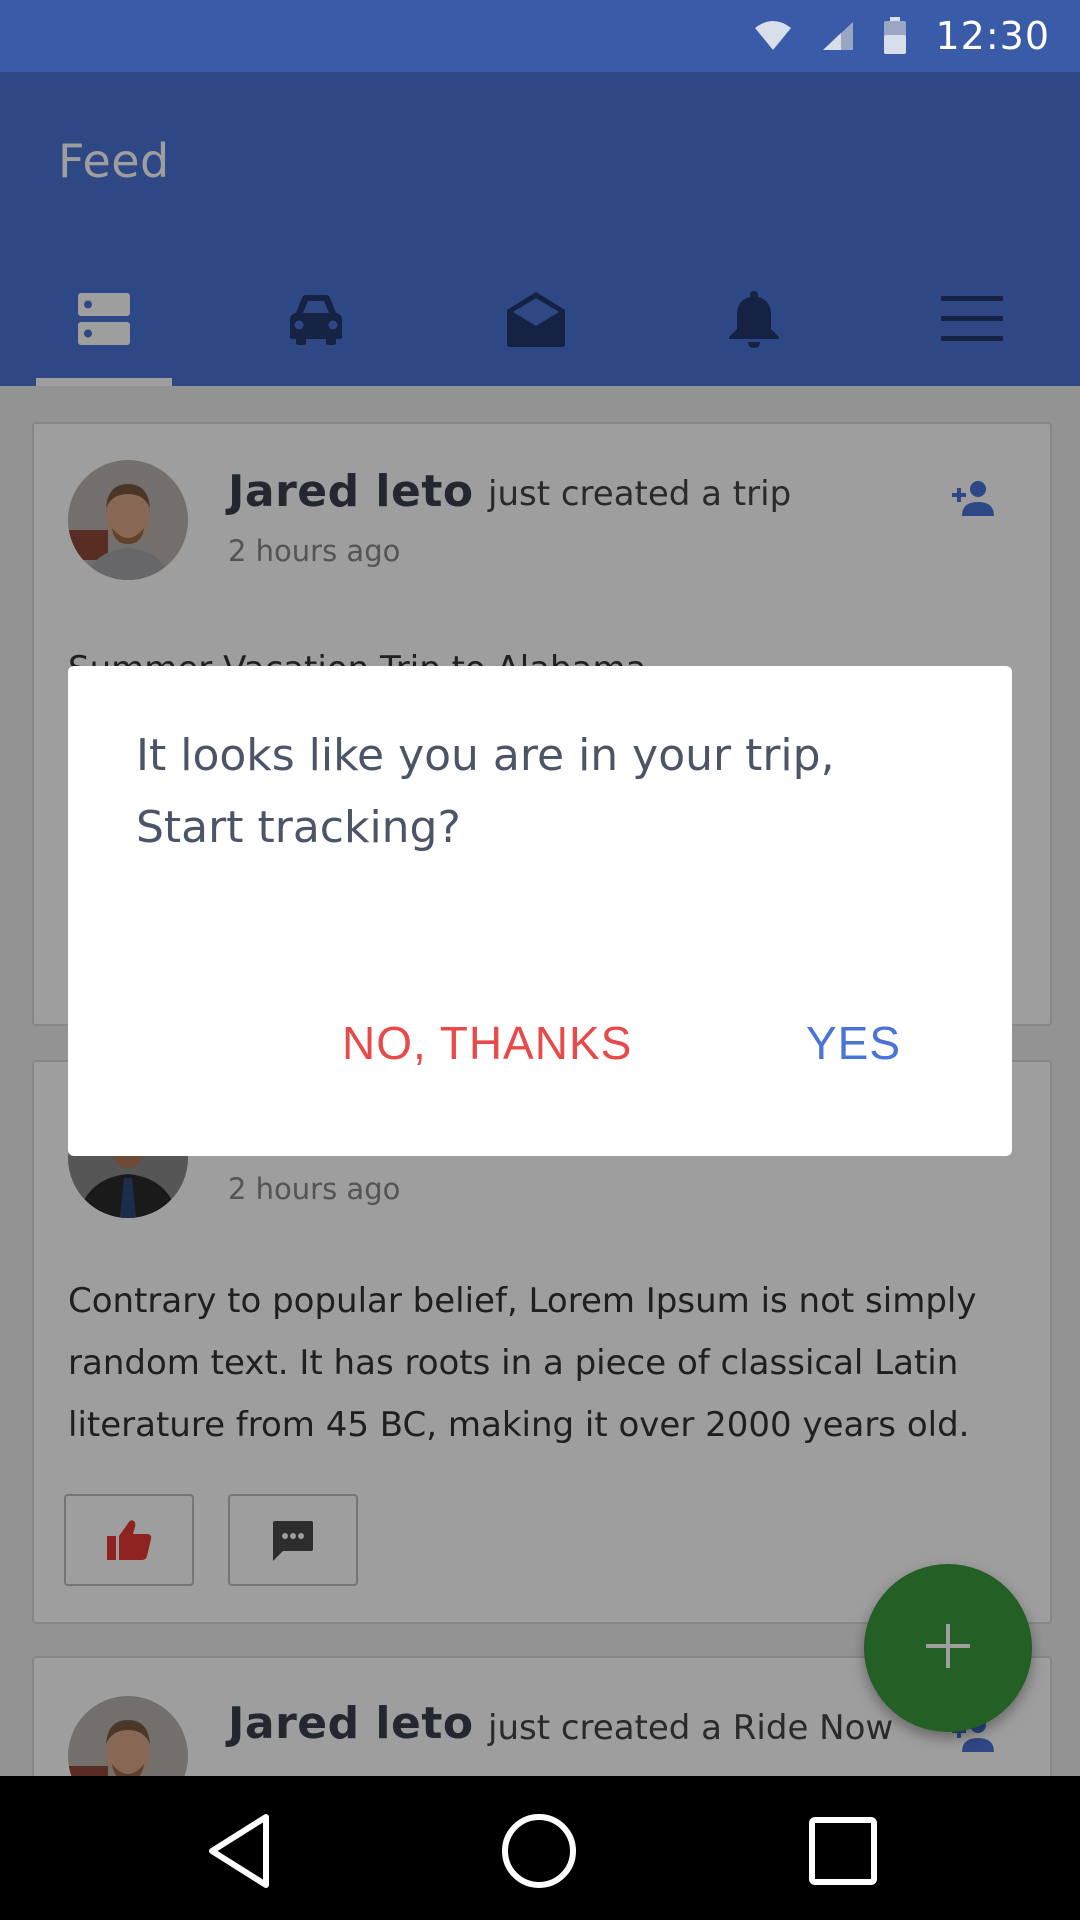 Image resolution: width=1080 pixels, height=1920 pixels. I want to click on recents-square-icon, so click(843, 1851).